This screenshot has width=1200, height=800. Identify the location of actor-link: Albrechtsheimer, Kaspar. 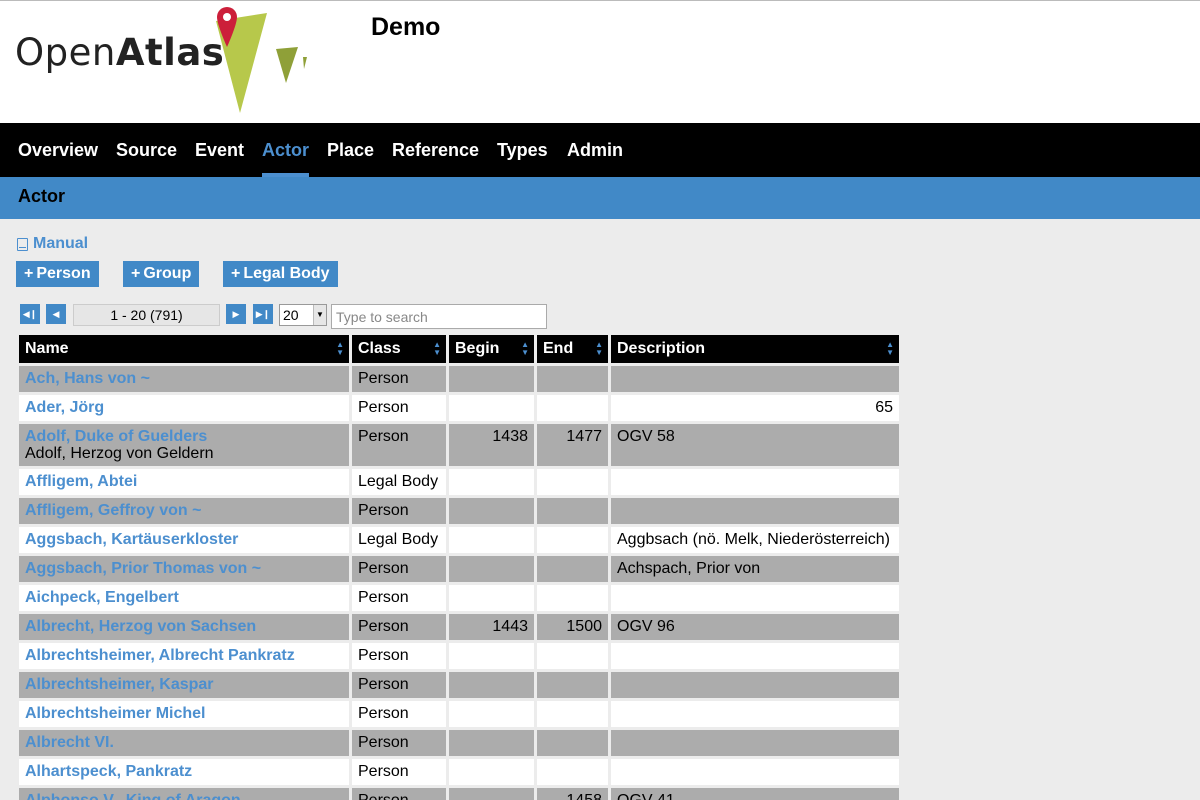
(119, 684).